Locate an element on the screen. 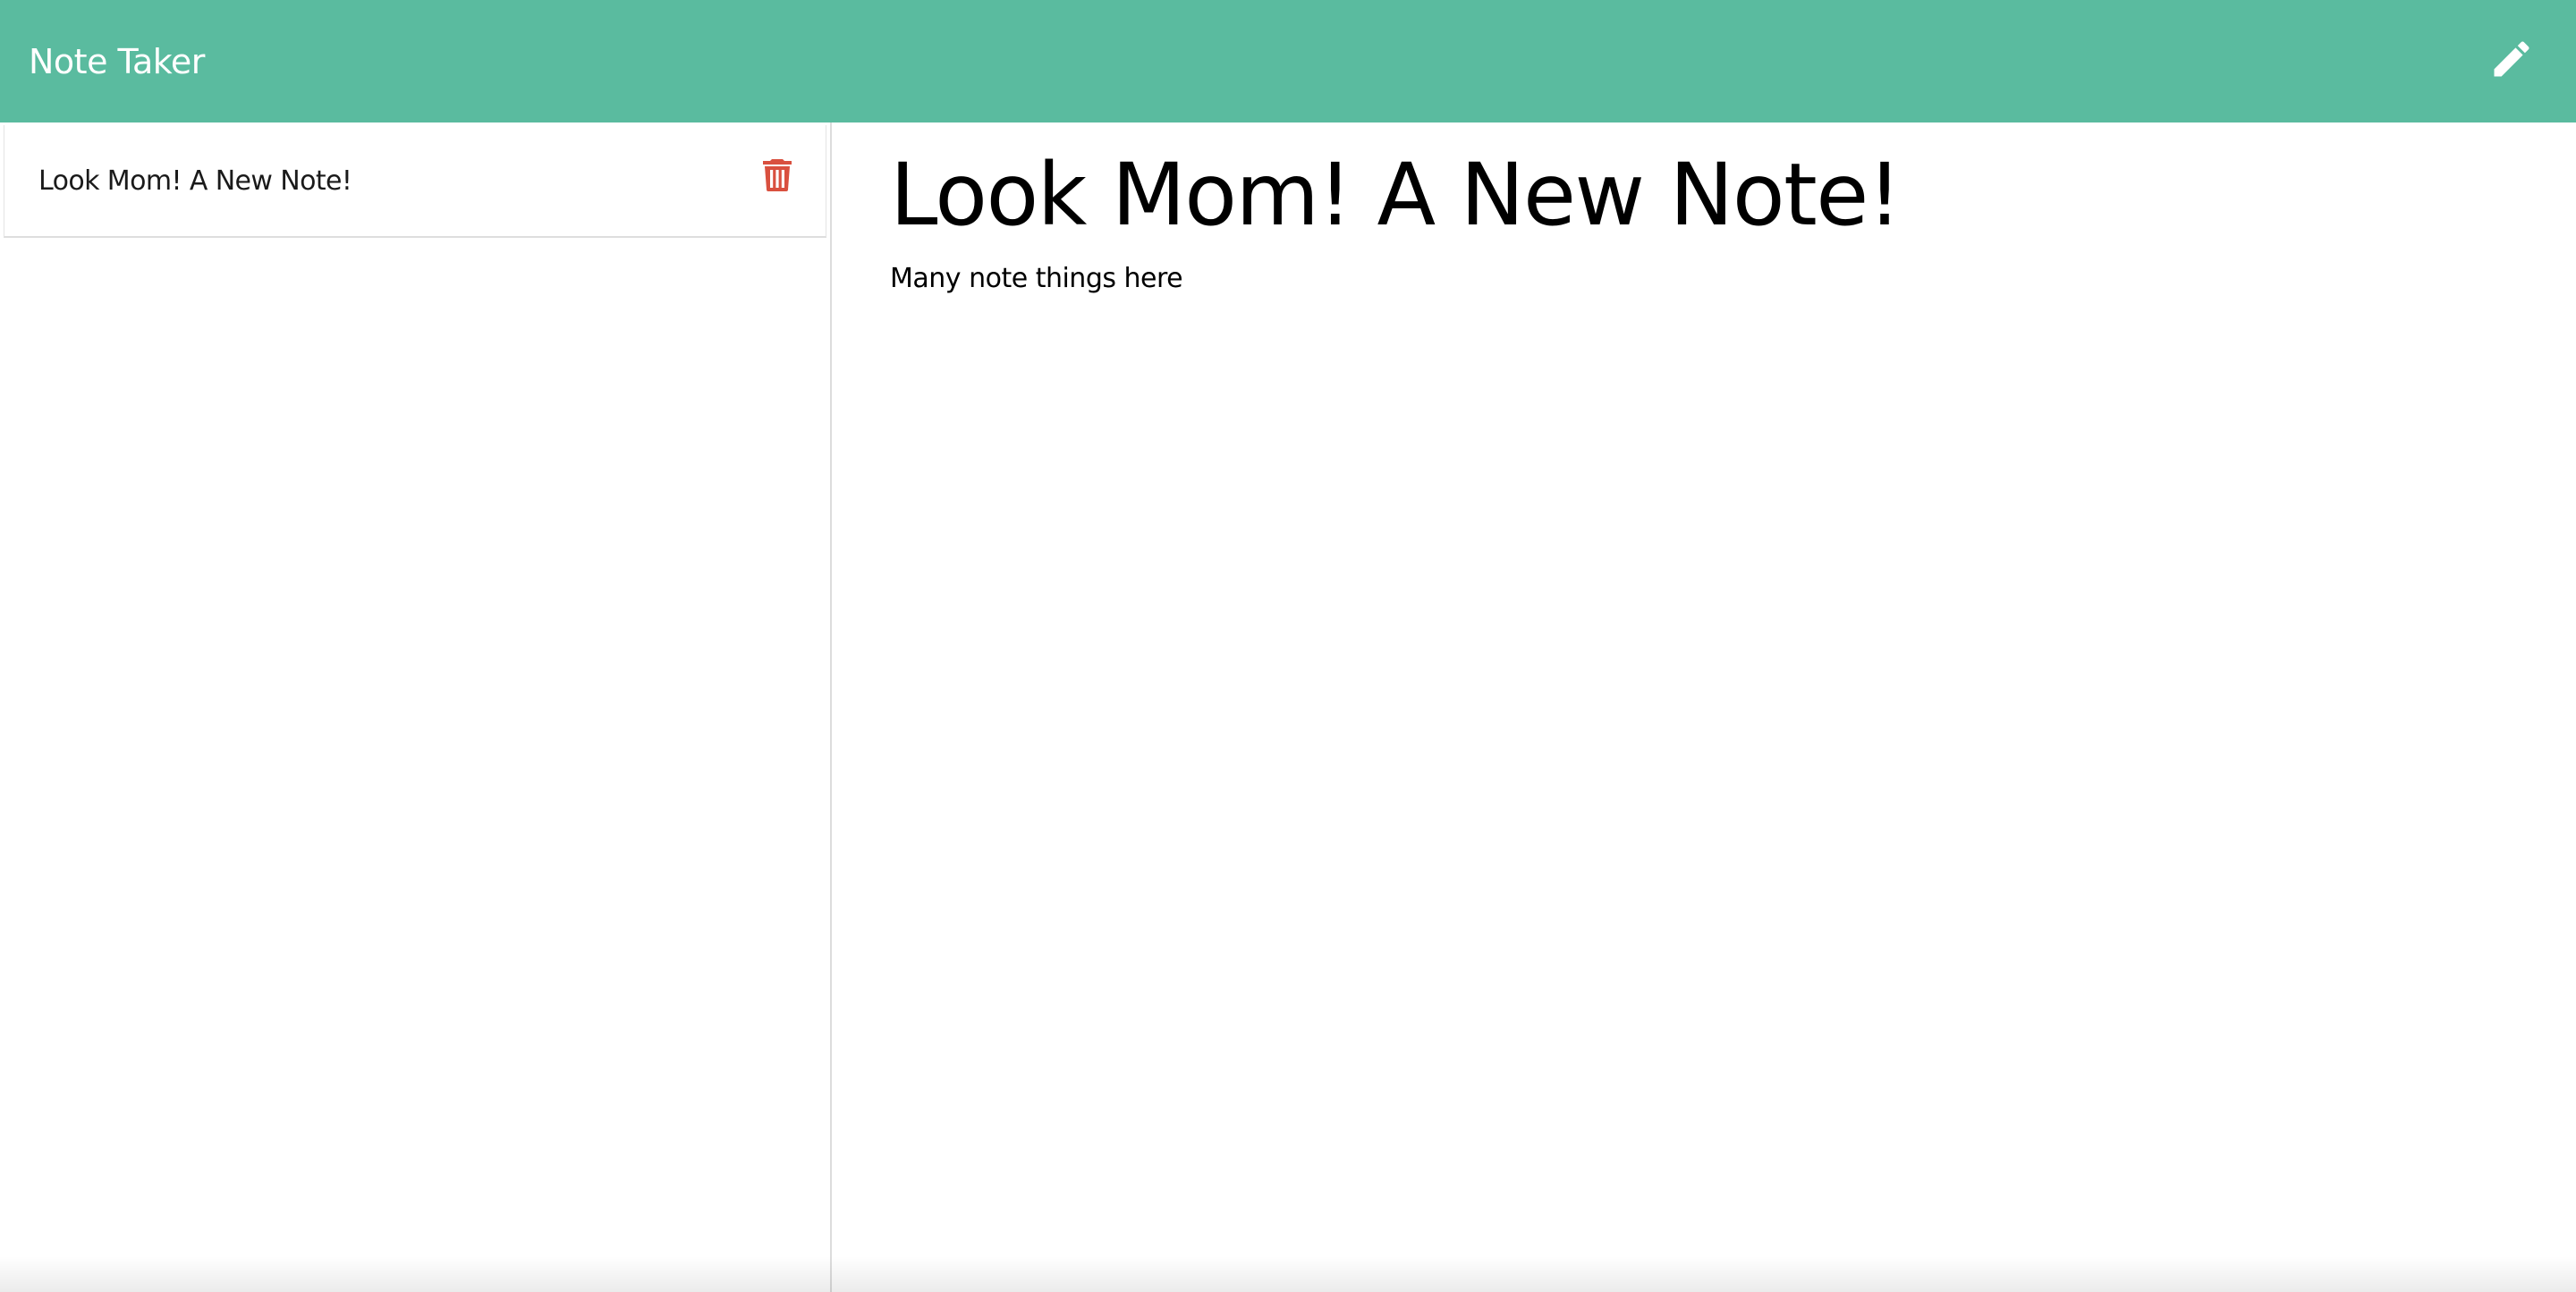 The height and width of the screenshot is (1292, 2576). delete-note-button is located at coordinates (777, 177).